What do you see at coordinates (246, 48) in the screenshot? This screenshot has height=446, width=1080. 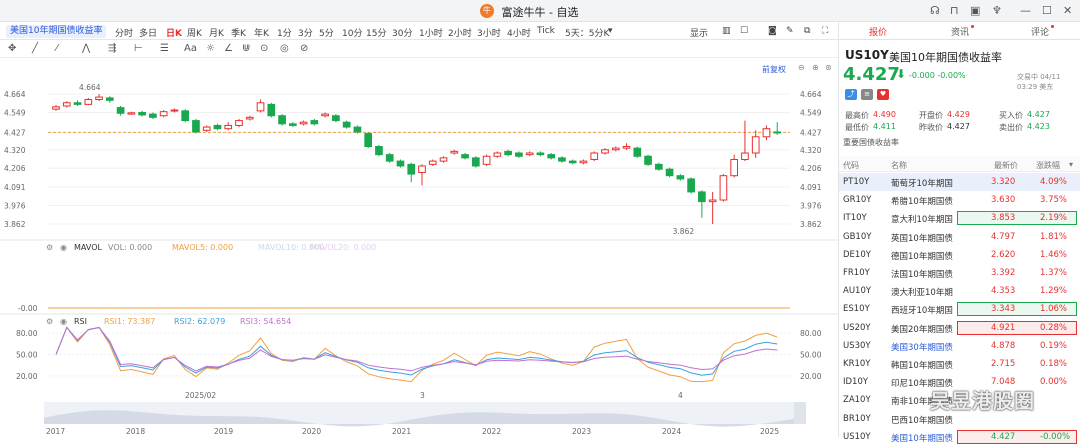 I see `magnet-tool-icon: ⋓` at bounding box center [246, 48].